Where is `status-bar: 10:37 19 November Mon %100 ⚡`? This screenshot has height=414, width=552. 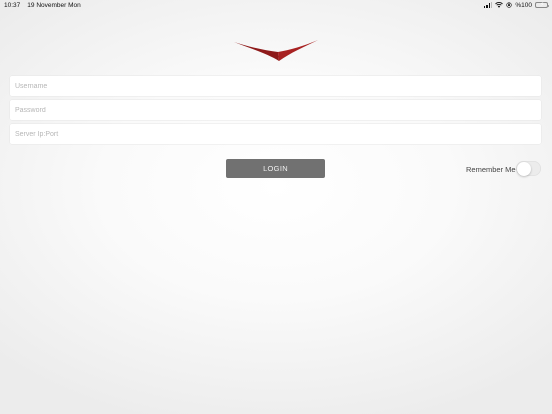
status-bar: 10:37 19 November Mon %100 ⚡ is located at coordinates (276, 6).